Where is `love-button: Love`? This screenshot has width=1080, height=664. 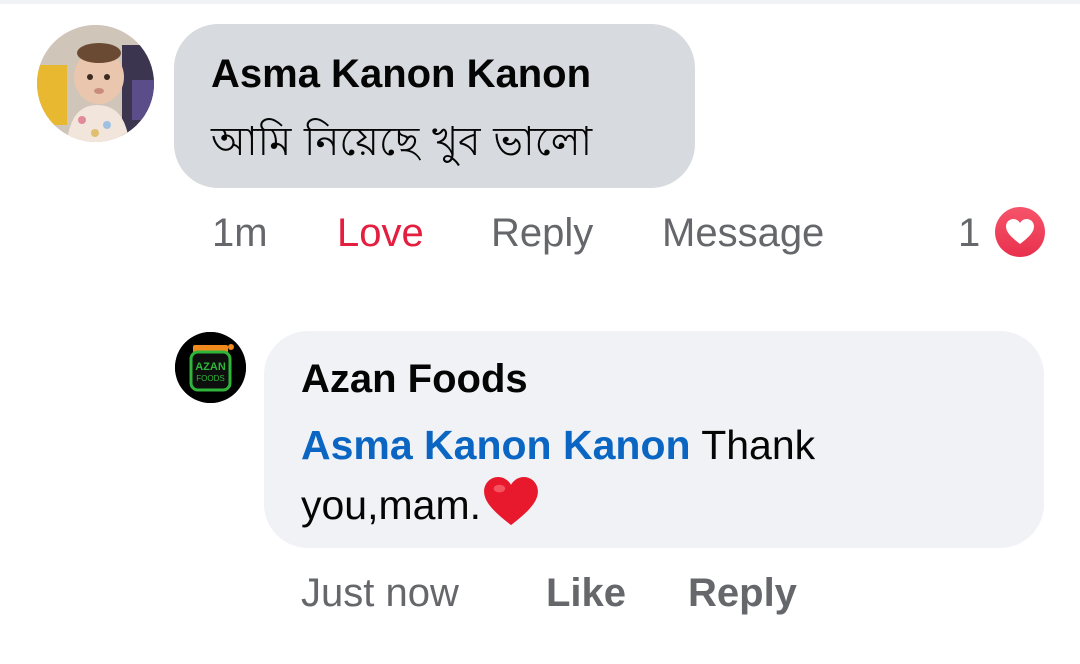
love-button: Love is located at coordinates (380, 233).